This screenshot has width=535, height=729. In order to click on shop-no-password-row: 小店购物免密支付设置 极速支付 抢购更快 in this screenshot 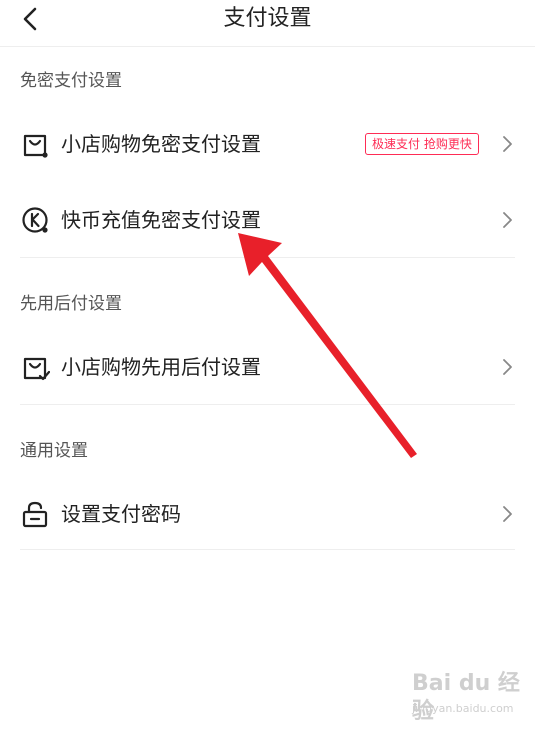, I will do `click(267, 144)`.